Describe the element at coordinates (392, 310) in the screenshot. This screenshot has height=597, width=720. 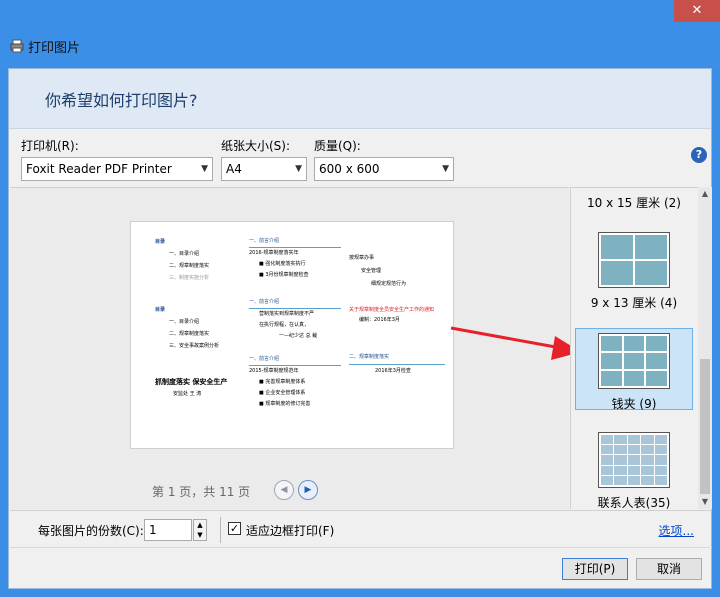
I see `preview-text: 关于规章制度全员安全生产工作的通知` at that location.